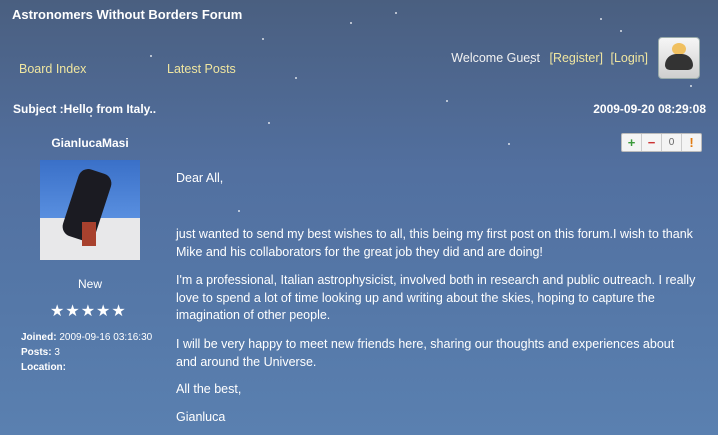 This screenshot has height=435, width=718. I want to click on location-label: Location:, so click(43, 367).